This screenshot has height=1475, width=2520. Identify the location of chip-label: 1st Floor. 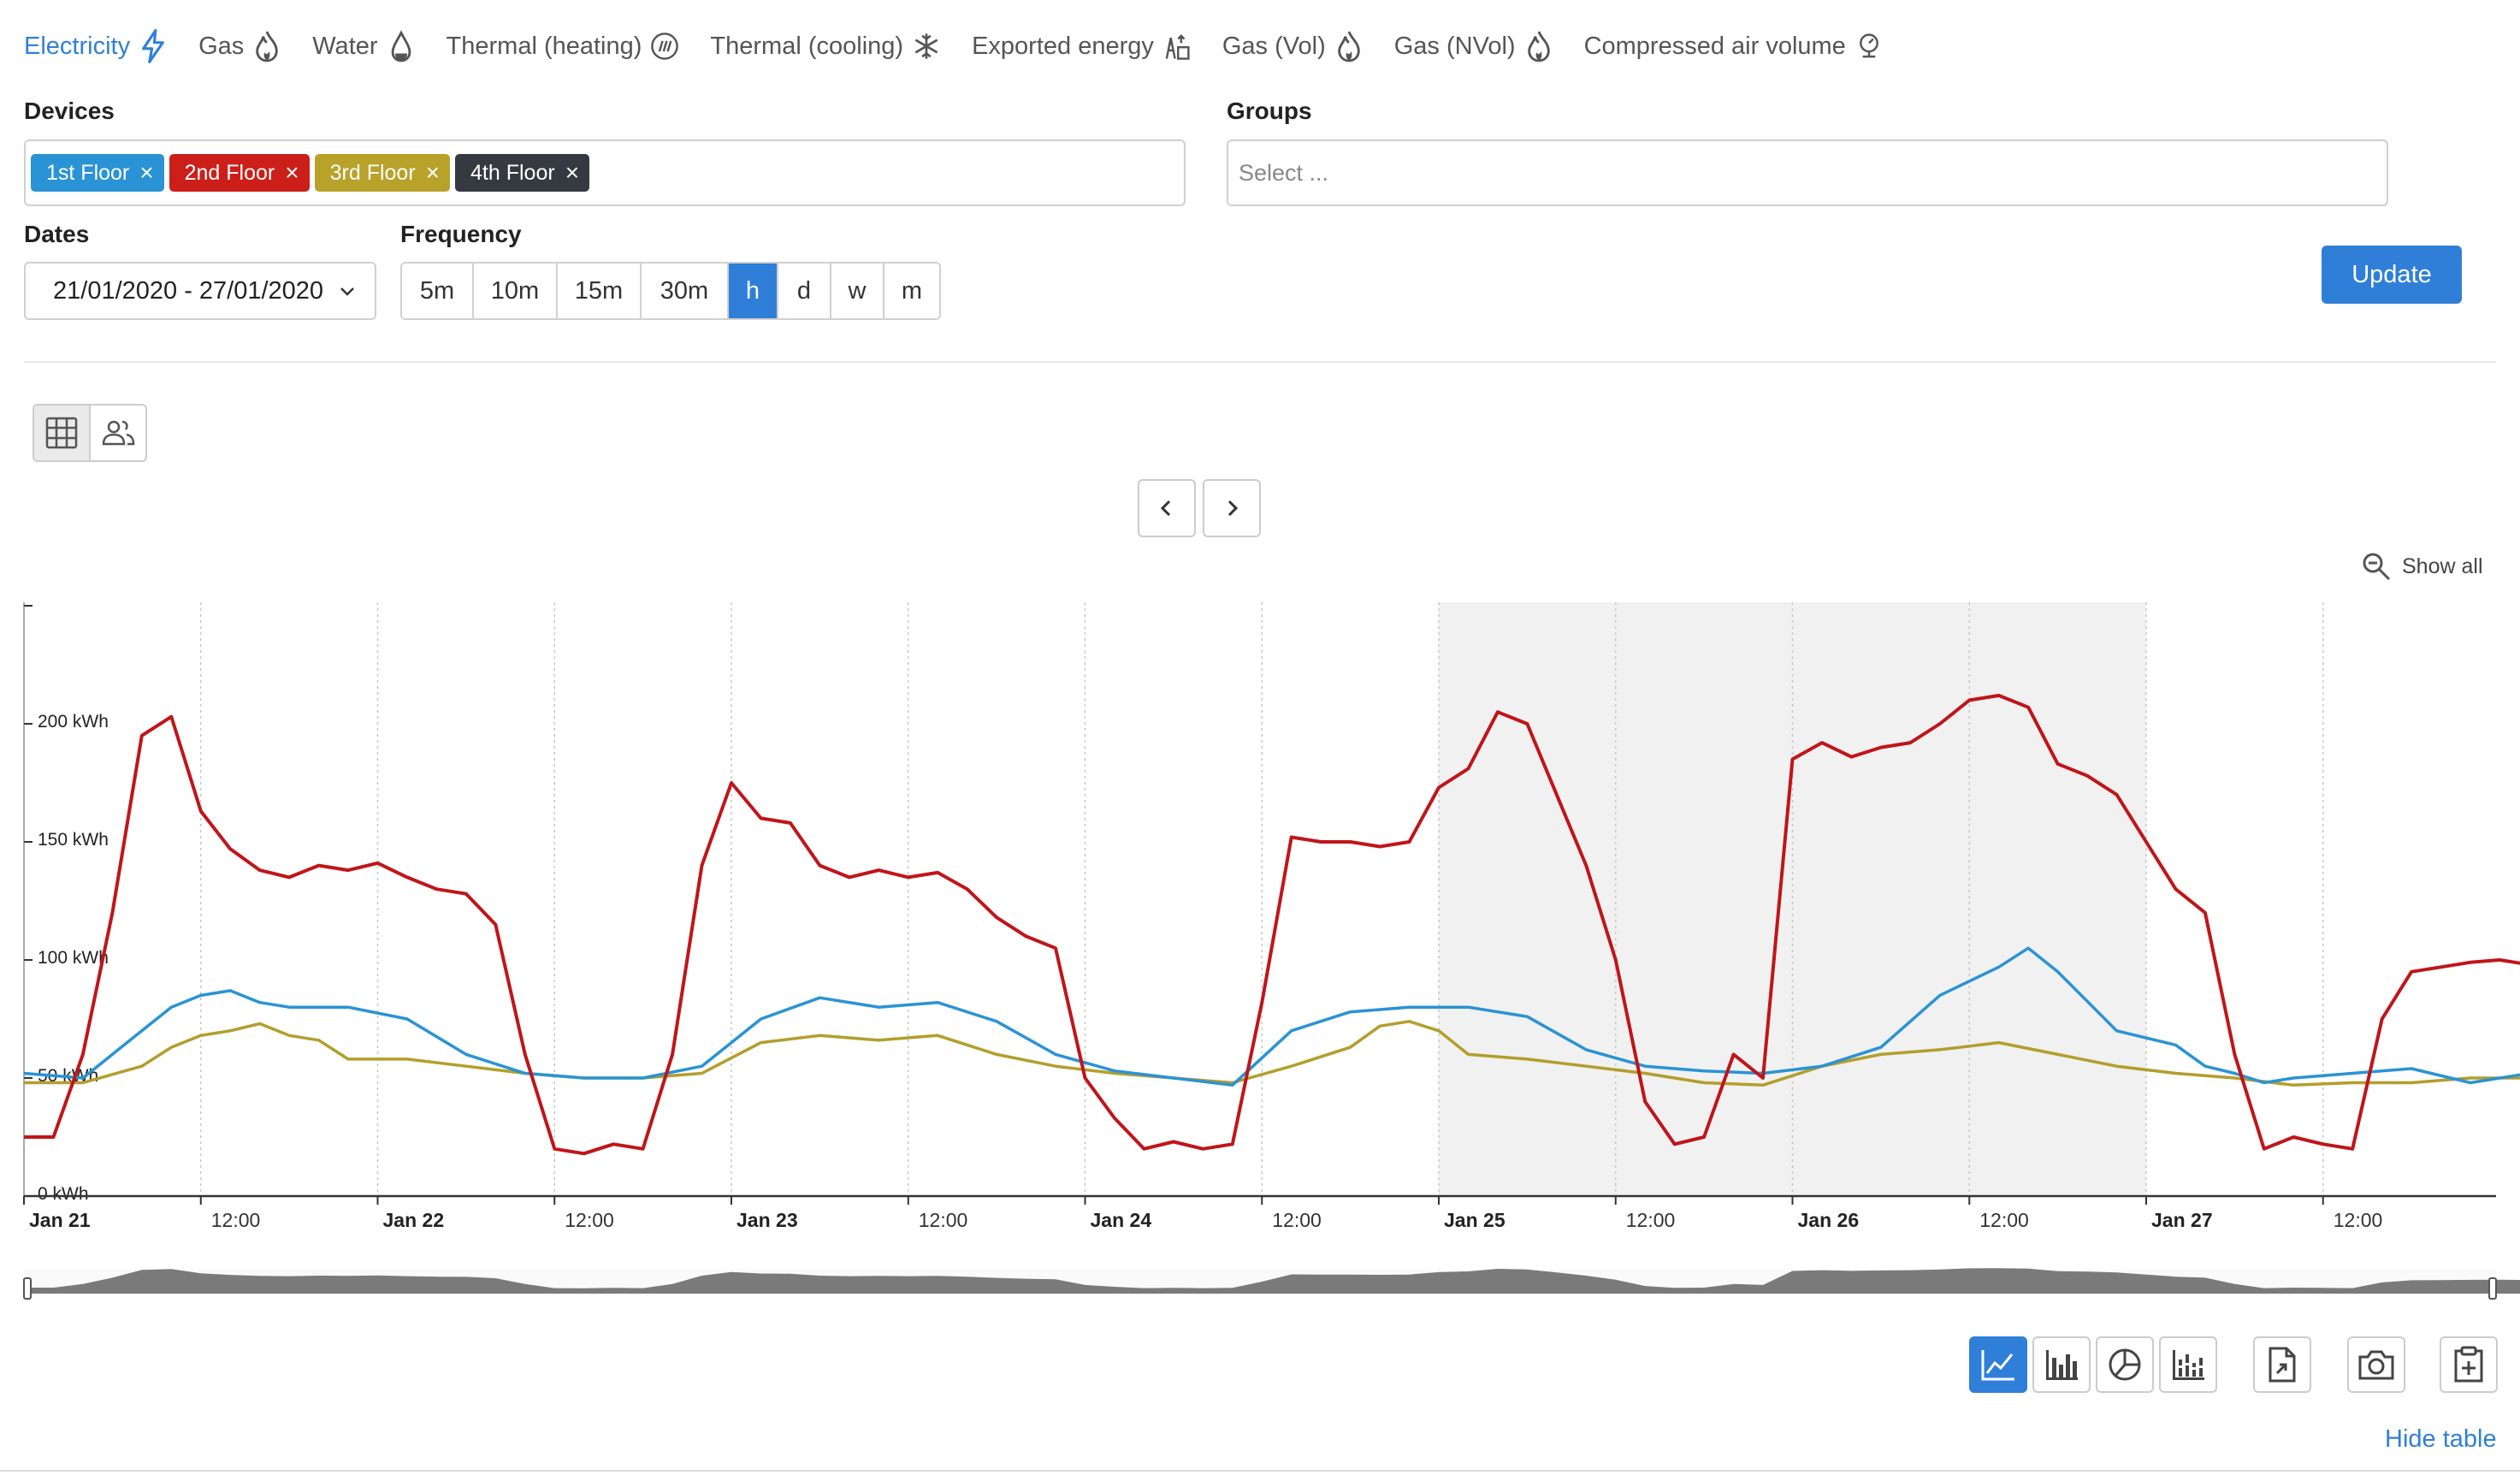
(88, 172).